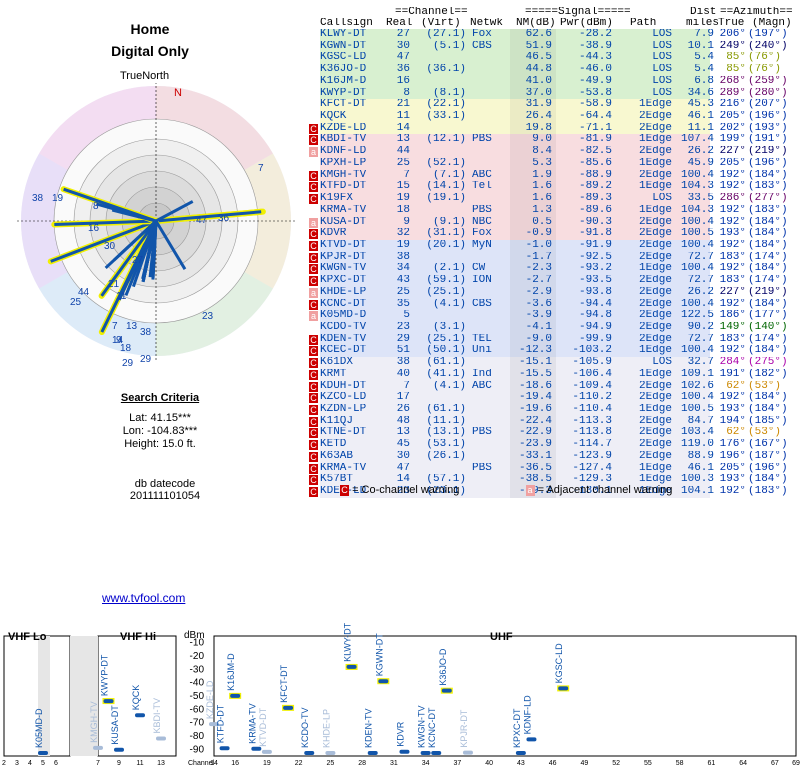  What do you see at coordinates (343, 70) in the screenshot?
I see `cell-callsign: K36JO-D` at bounding box center [343, 70].